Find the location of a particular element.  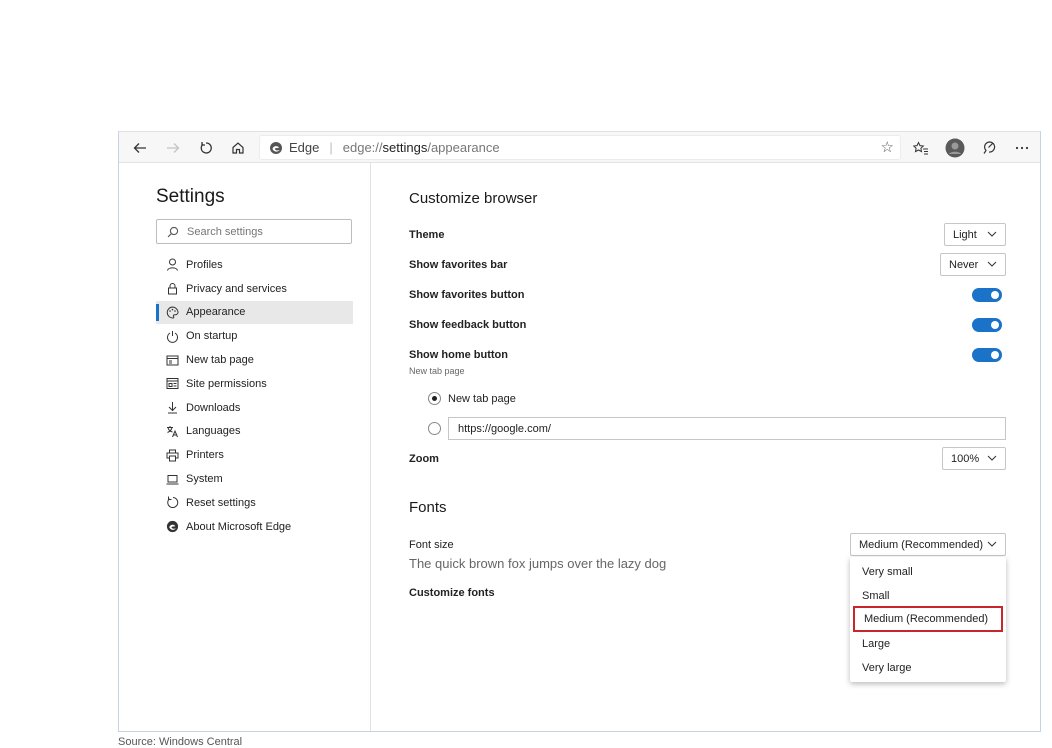

favorites-bar-label: Show favorites bar is located at coordinates (458, 265).